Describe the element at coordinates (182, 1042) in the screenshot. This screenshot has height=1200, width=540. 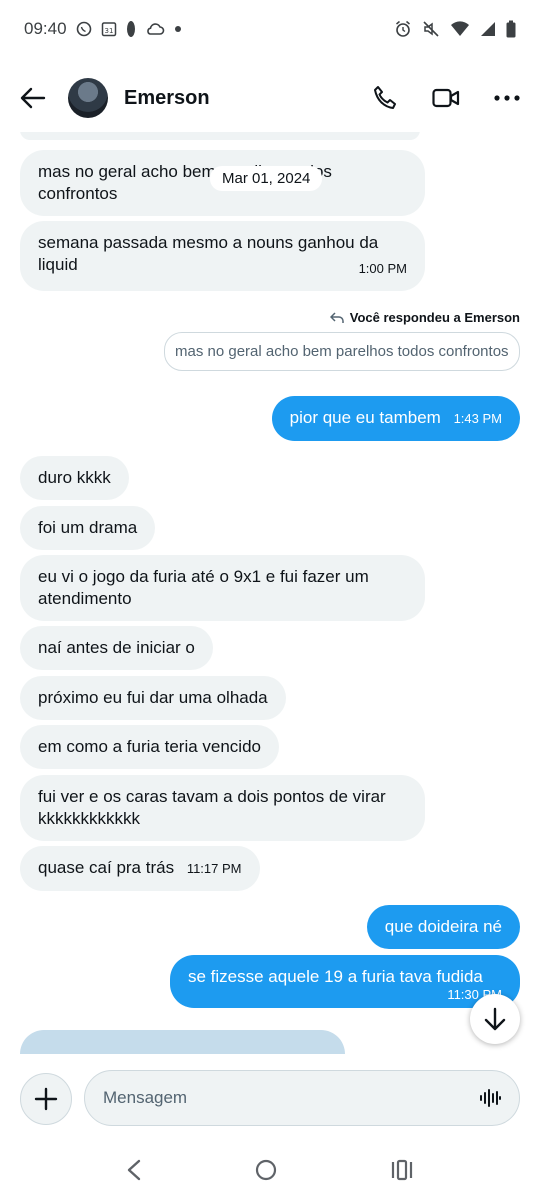
I see `media-preview-partial` at that location.